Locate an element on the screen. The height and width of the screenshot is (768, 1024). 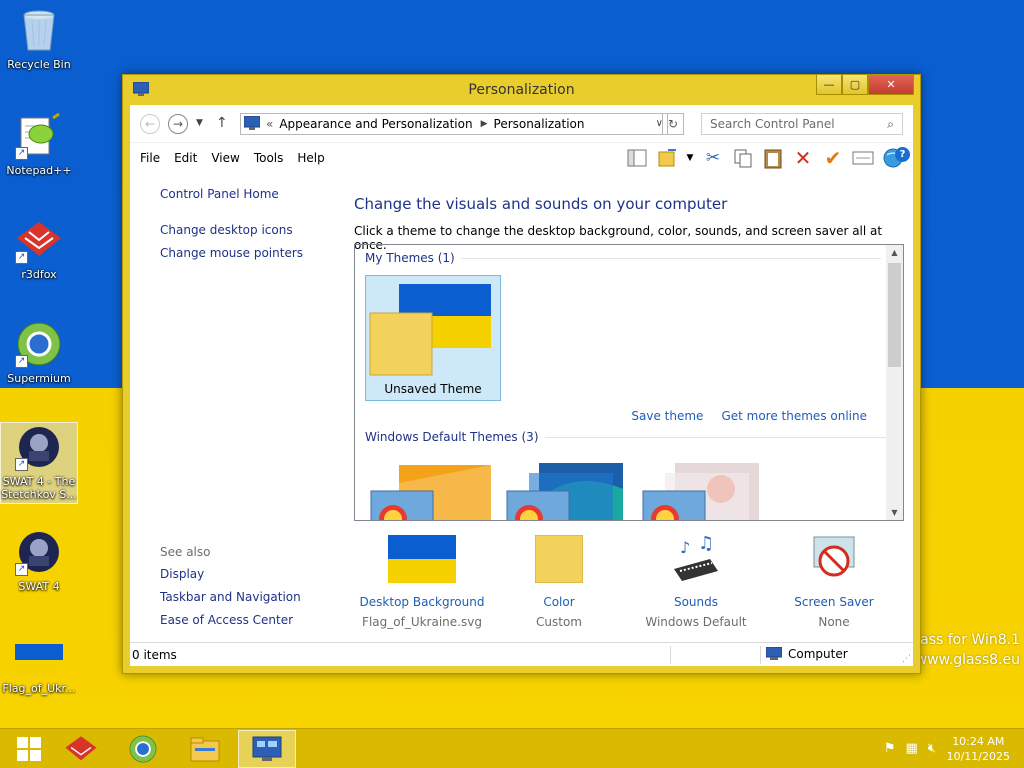
desktop-icon-label: SWAT 4 is located at coordinates (39, 586).